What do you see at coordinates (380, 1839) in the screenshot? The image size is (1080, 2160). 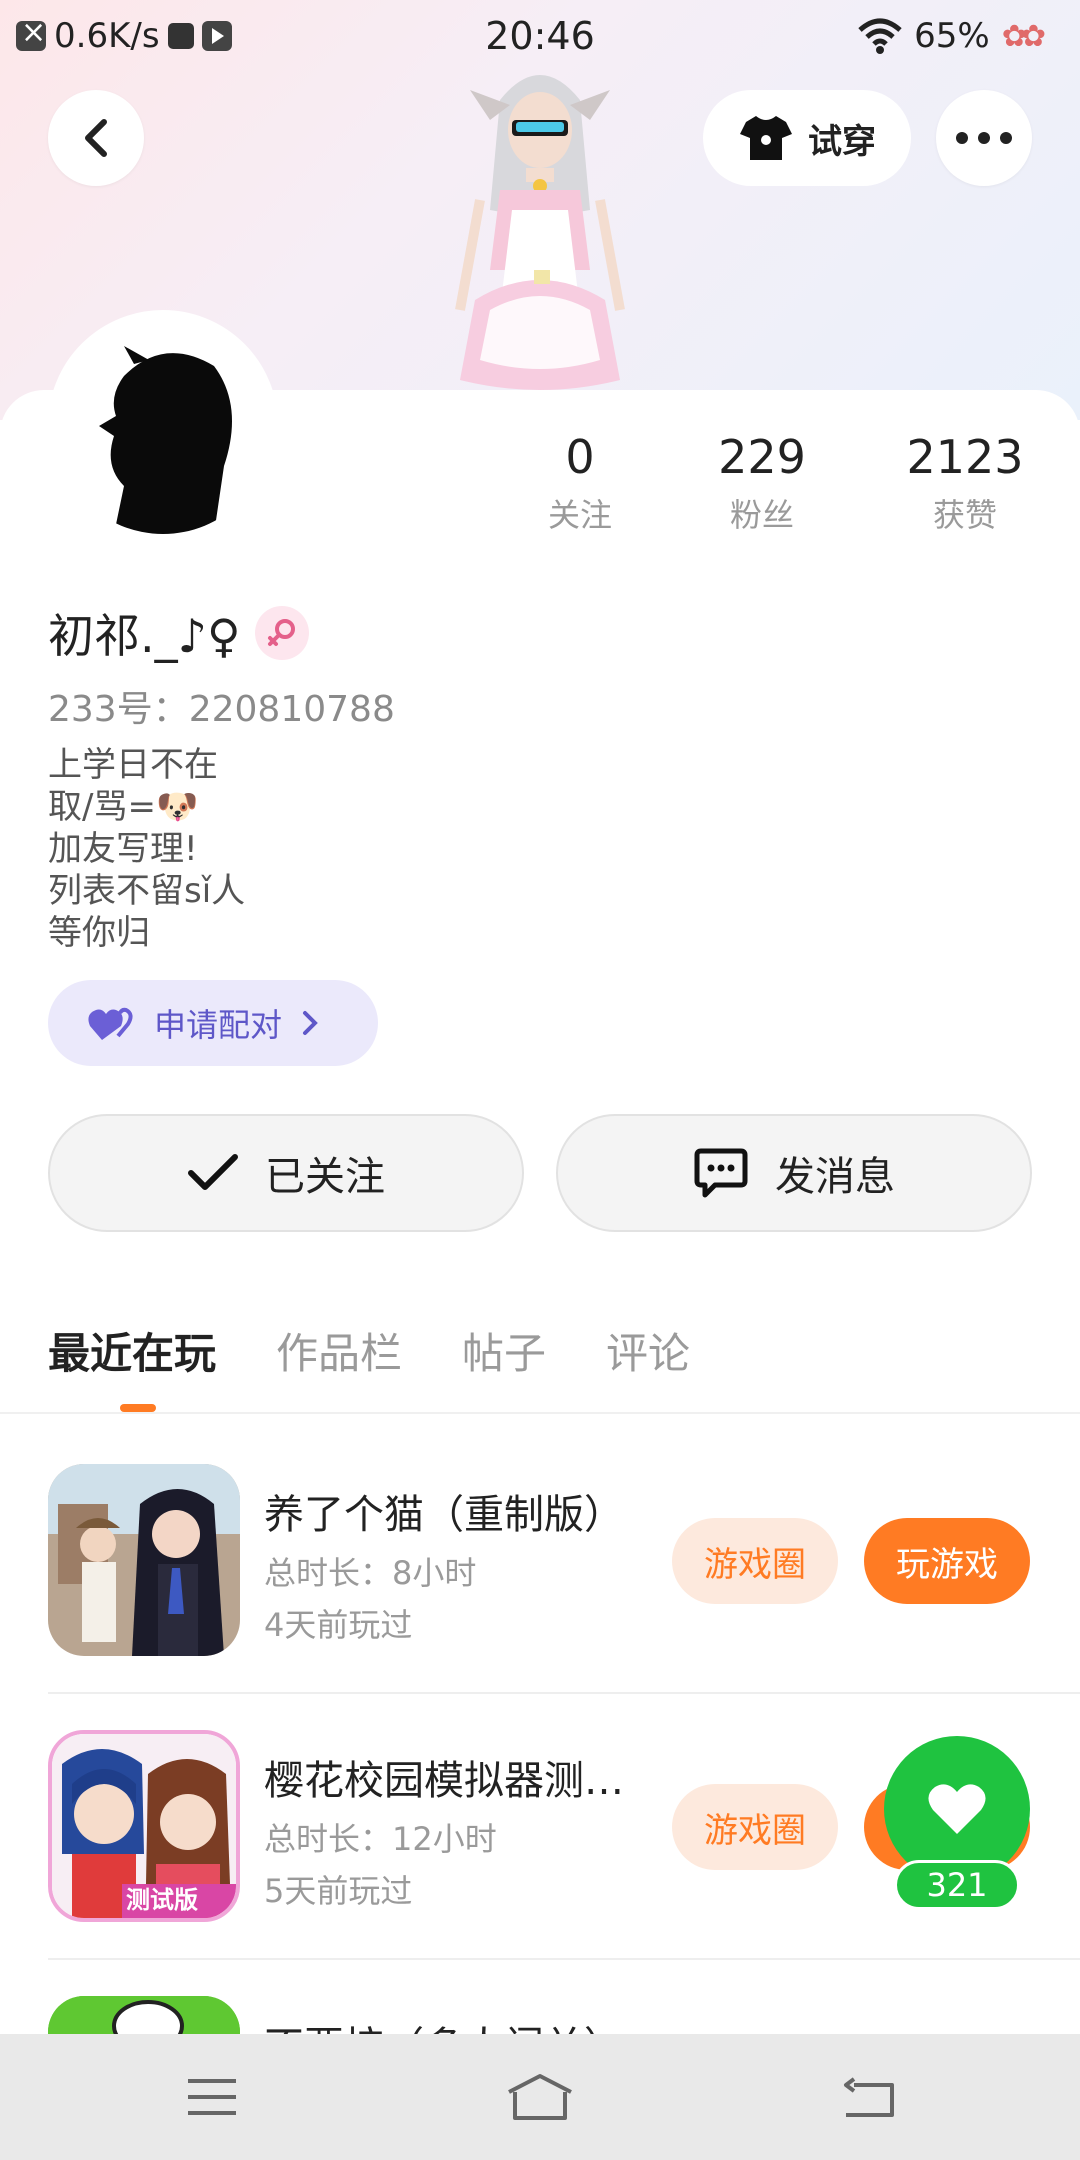 I see `game-duration: 总时长：12小时` at bounding box center [380, 1839].